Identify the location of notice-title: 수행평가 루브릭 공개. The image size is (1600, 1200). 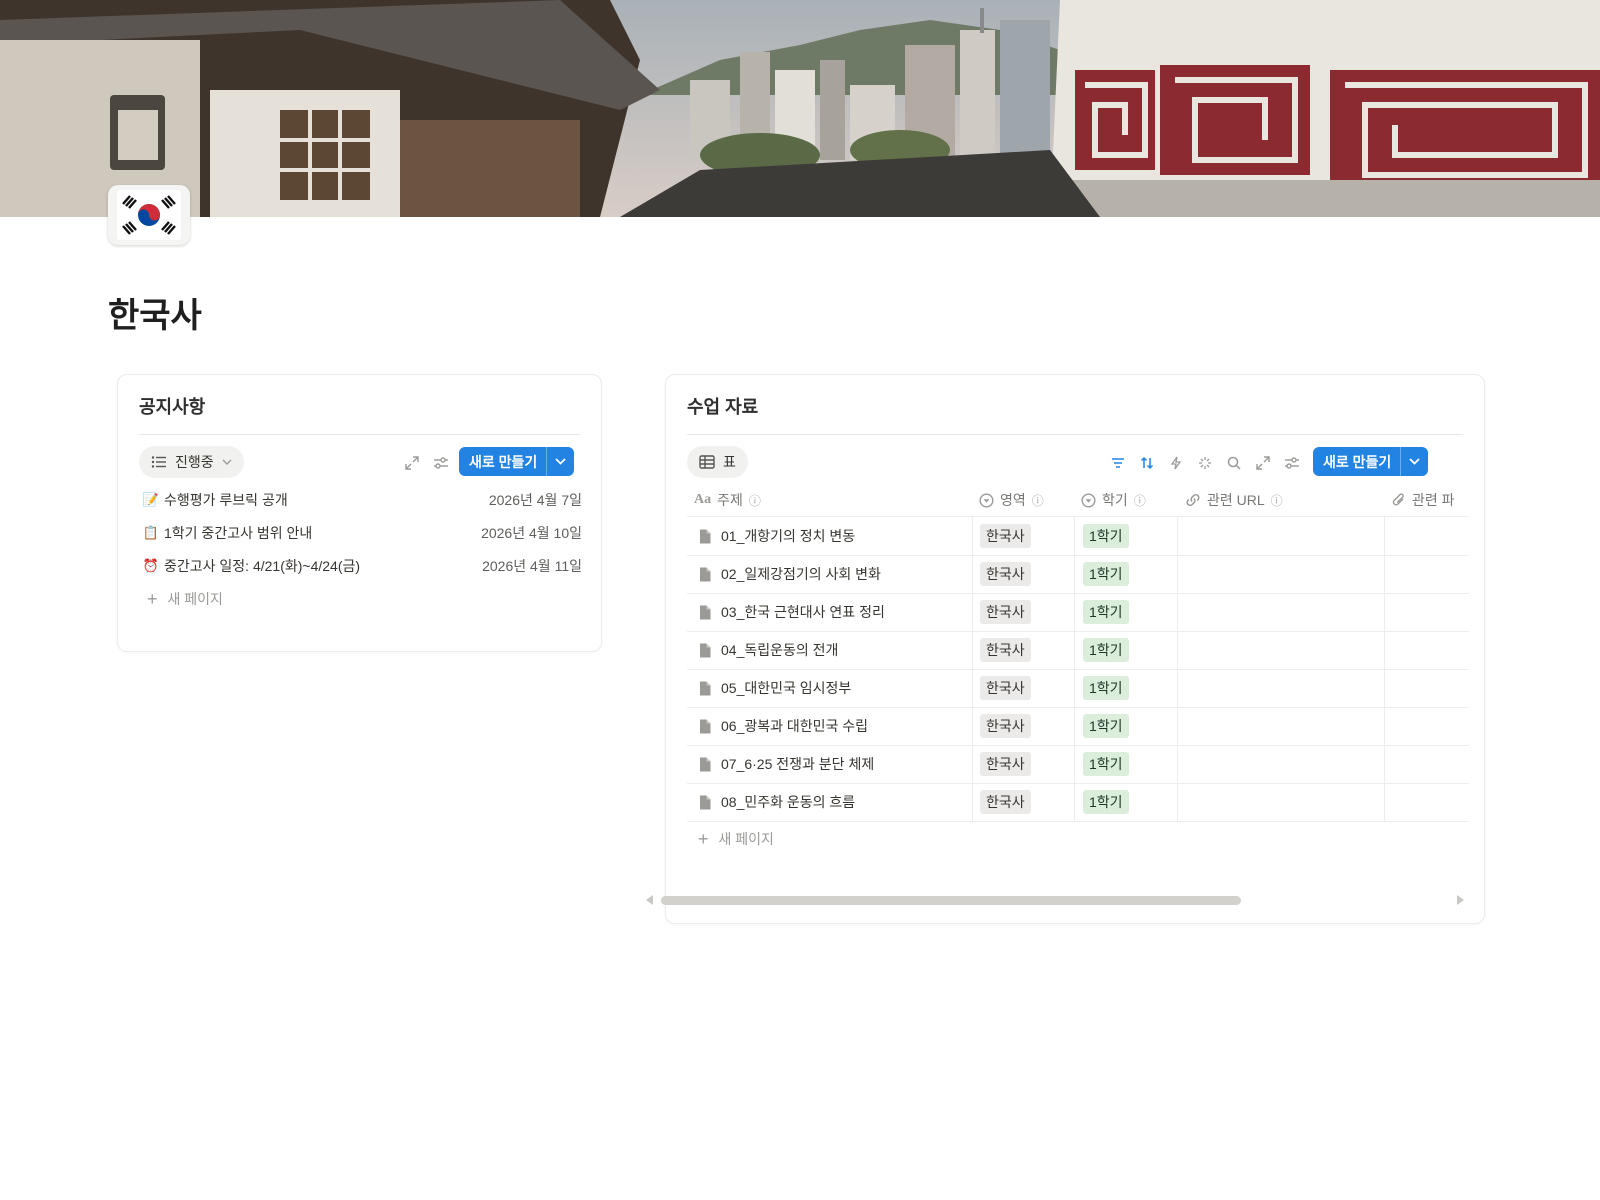
(226, 500).